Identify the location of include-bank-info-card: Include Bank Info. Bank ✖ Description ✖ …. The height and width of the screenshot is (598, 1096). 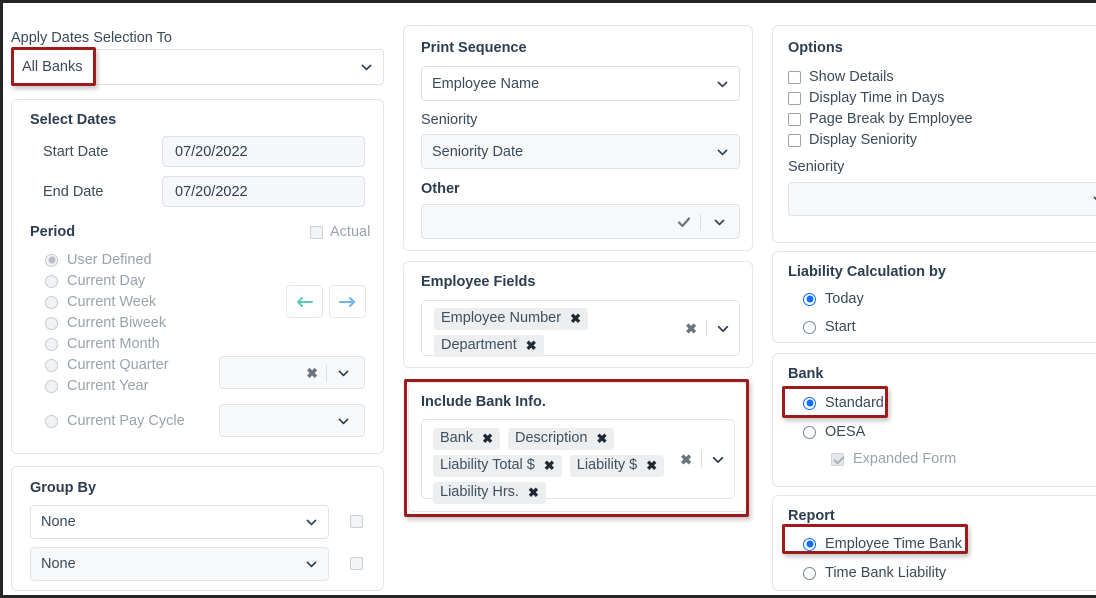
(578, 447).